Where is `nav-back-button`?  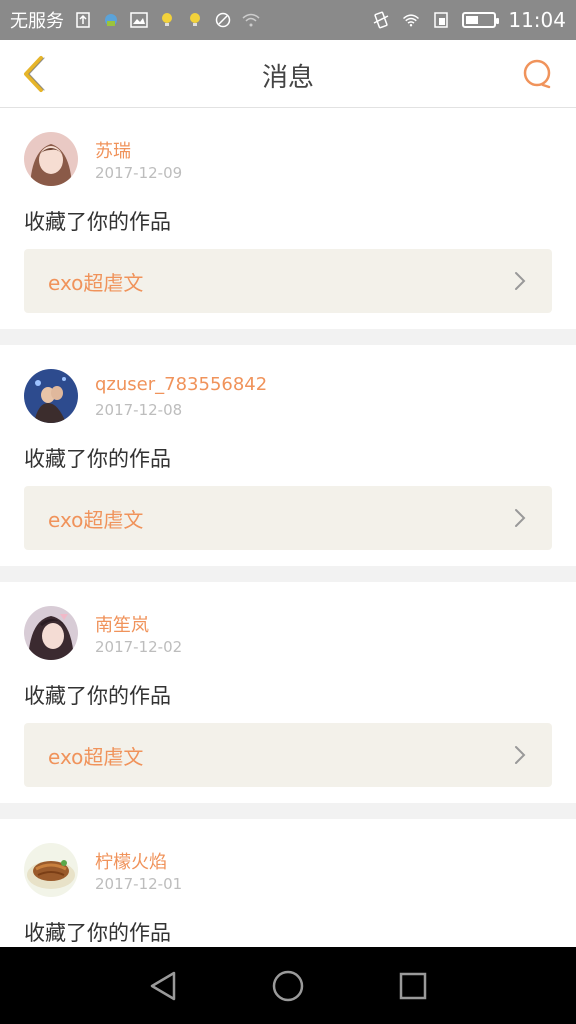
nav-back-button is located at coordinates (163, 986).